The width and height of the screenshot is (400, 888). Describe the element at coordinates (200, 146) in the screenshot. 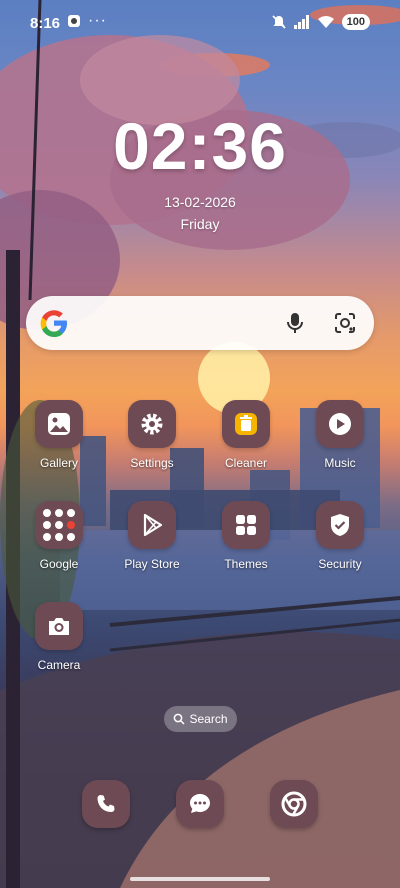

I see `clock-time: 02:36` at that location.